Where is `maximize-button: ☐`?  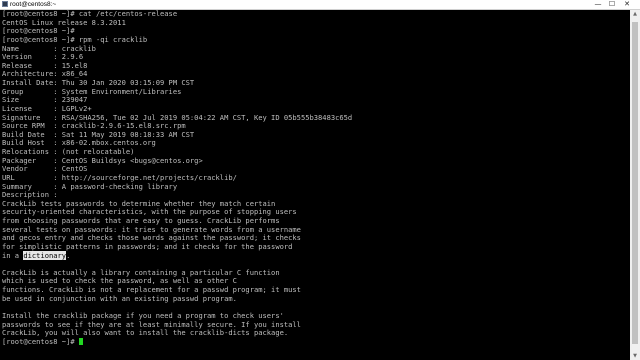 maximize-button: ☐ is located at coordinates (612, 4).